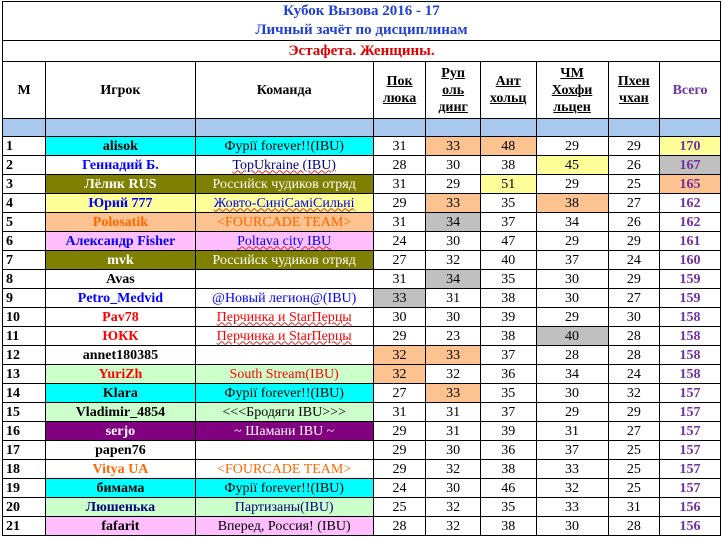 The height and width of the screenshot is (540, 723). Describe the element at coordinates (120, 260) in the screenshot. I see `player-cell: mvk` at that location.